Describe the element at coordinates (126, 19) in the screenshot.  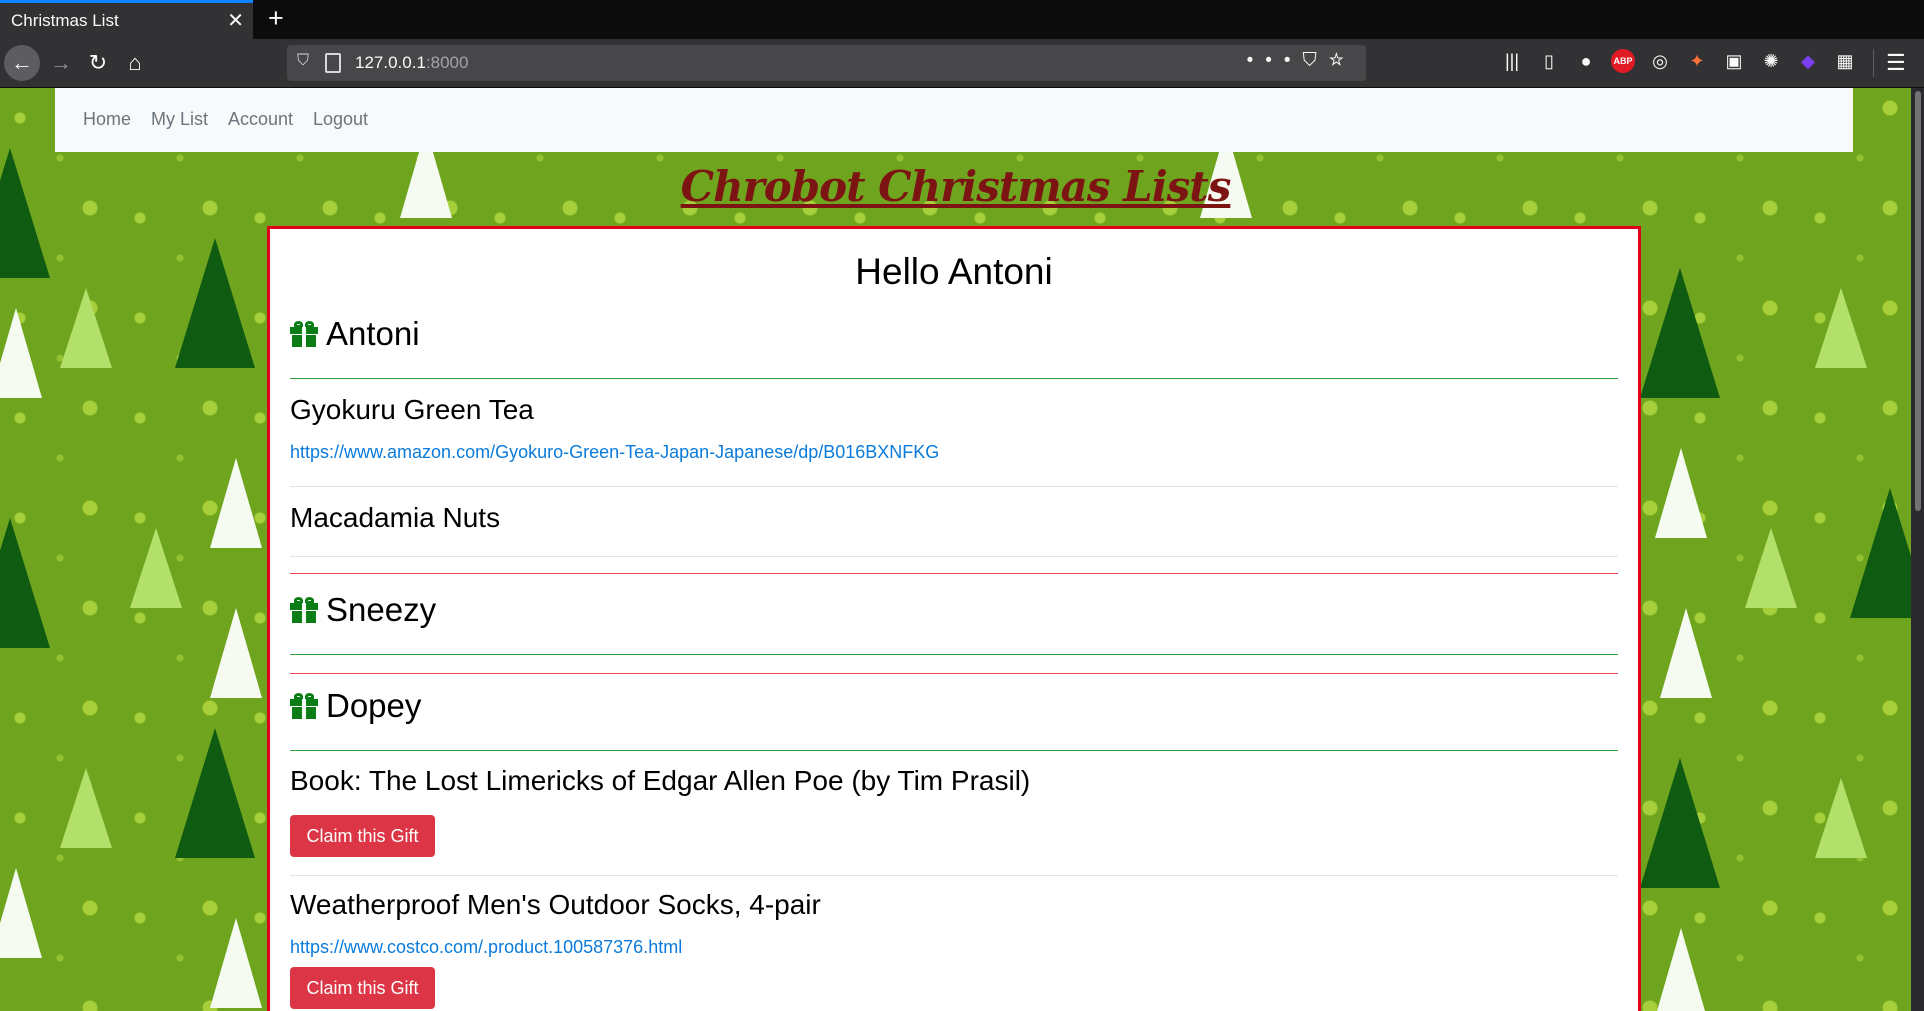
I see `browser-tab: Christmas List ✕` at that location.